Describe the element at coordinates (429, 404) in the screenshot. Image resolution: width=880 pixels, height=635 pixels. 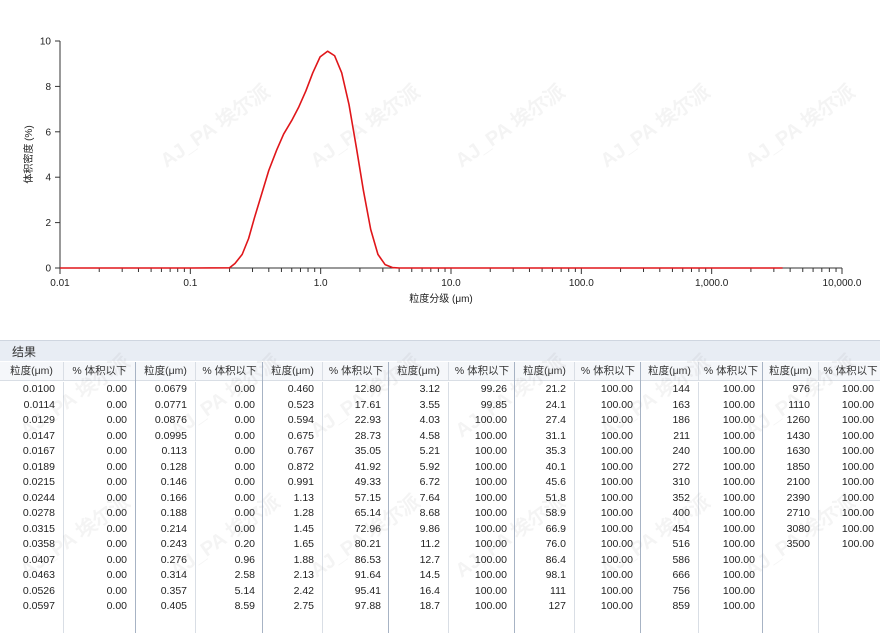
I see `size-cell: 3.55` at that location.